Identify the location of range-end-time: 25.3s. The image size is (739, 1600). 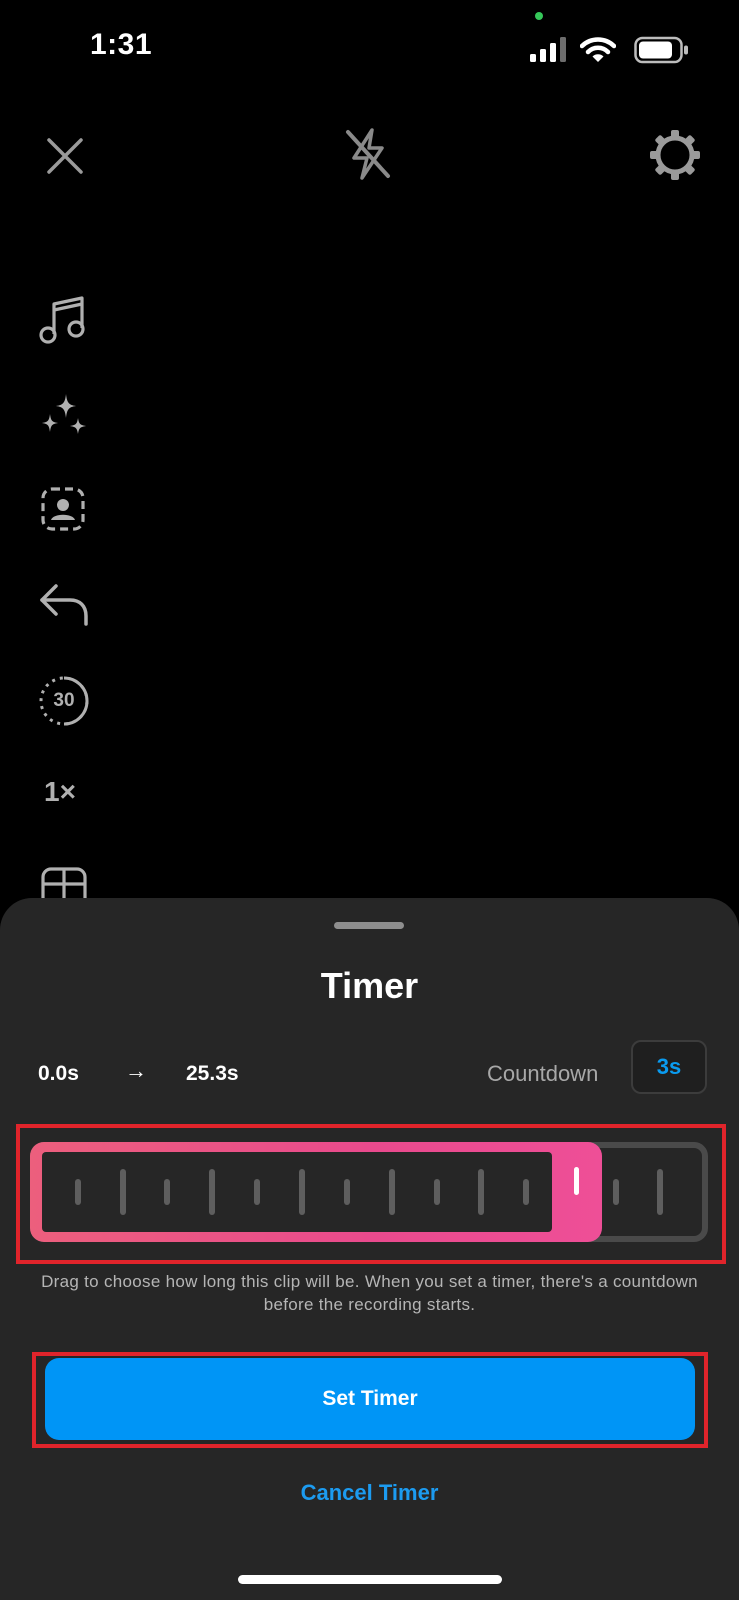
(212, 1073).